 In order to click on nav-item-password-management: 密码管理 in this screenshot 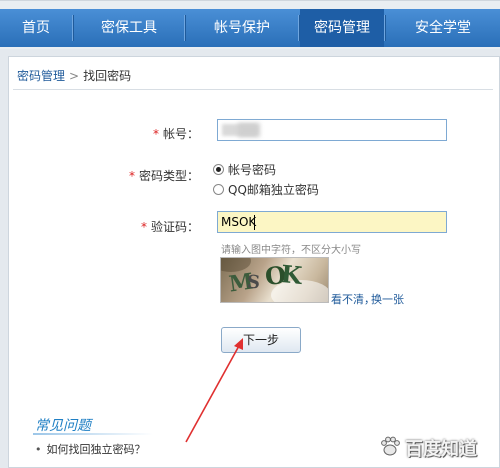, I will do `click(342, 28)`.